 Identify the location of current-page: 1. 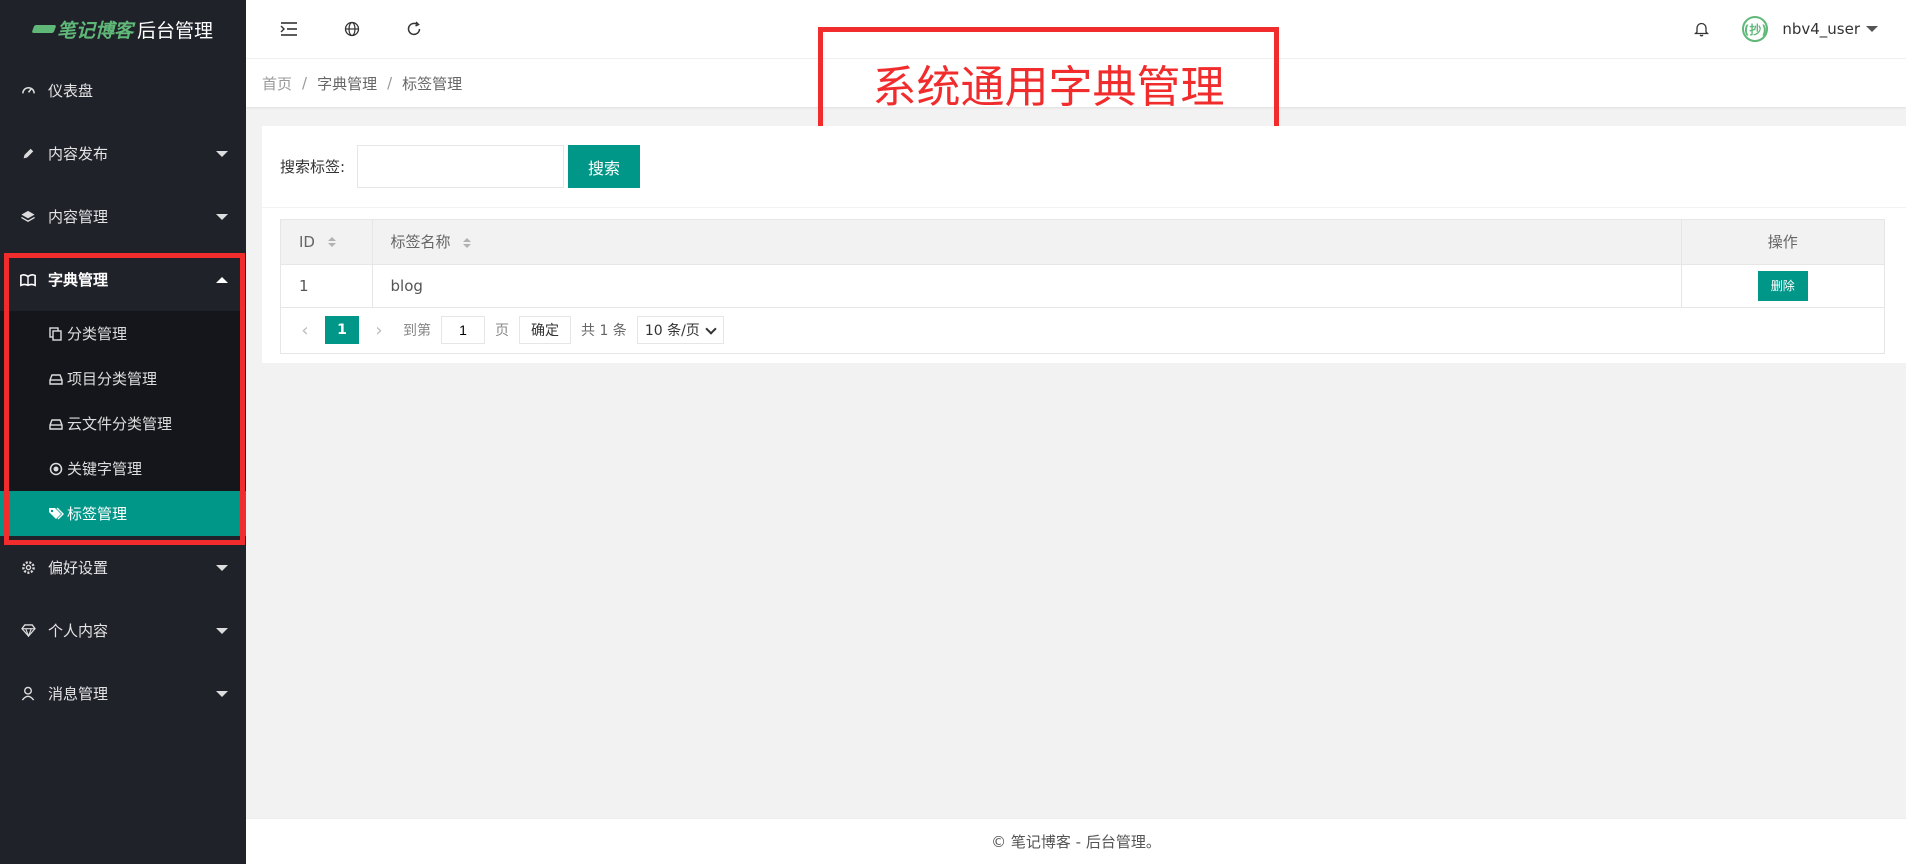
(342, 330).